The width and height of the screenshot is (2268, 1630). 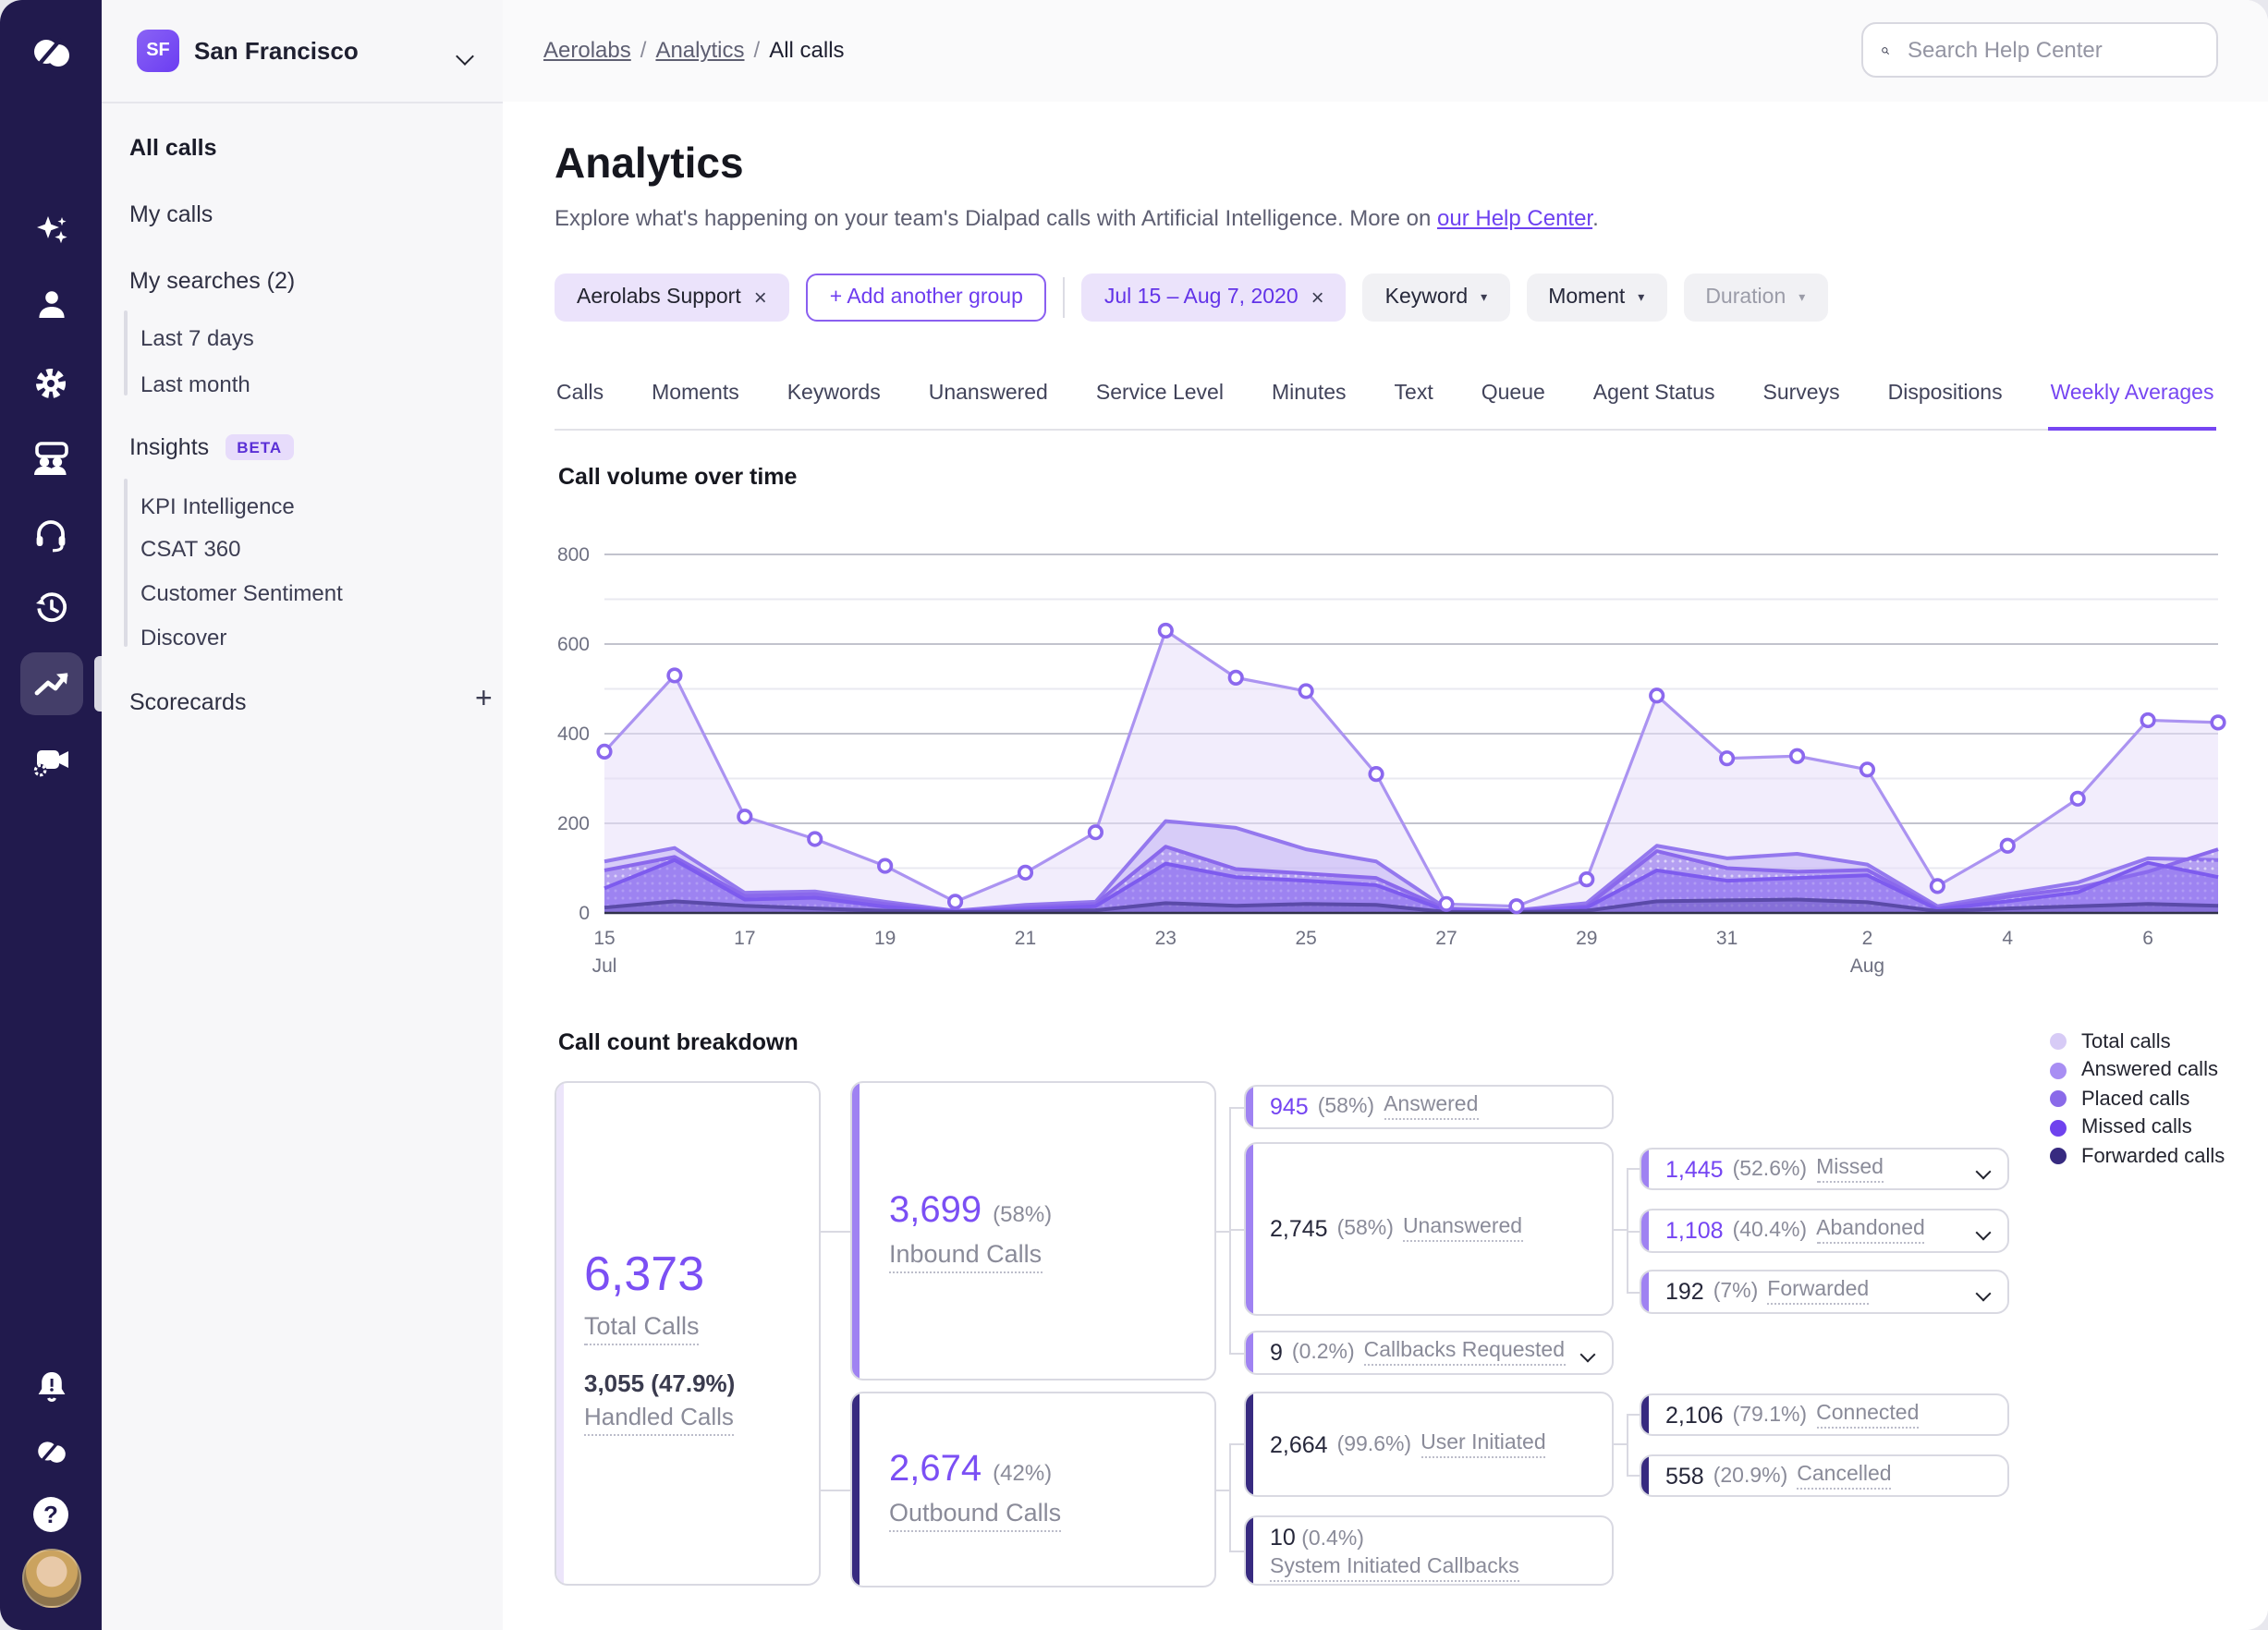 What do you see at coordinates (171, 214) in the screenshot?
I see `sidebar-item-my-calls: My calls` at bounding box center [171, 214].